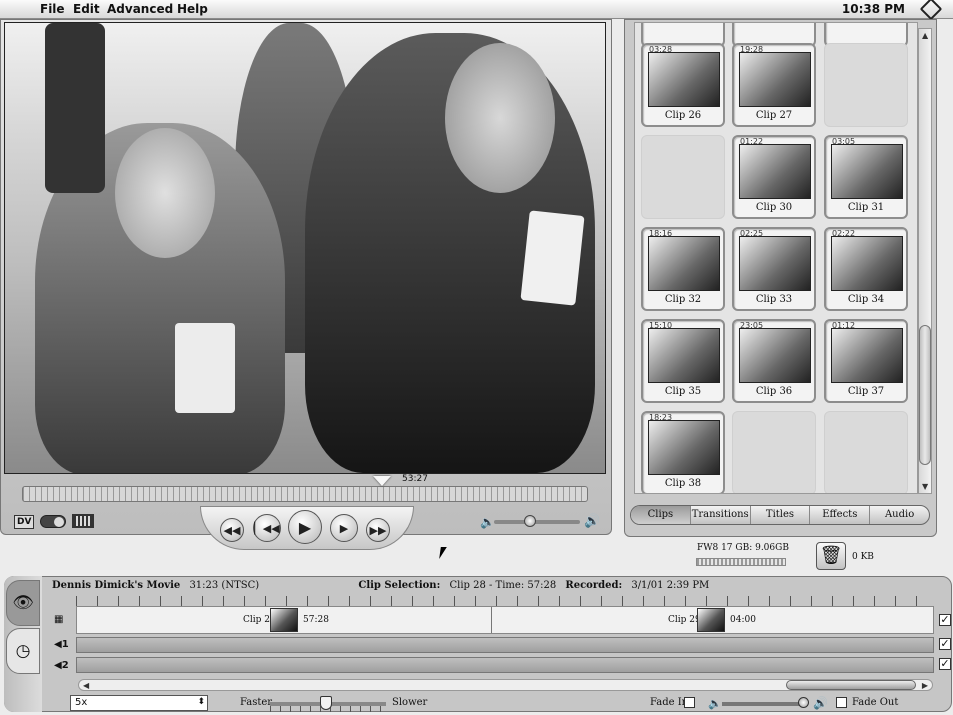 The image size is (953, 715). Describe the element at coordinates (945, 664) in the screenshot. I see `audio-track-2-mute-checkbox: ✓` at that location.